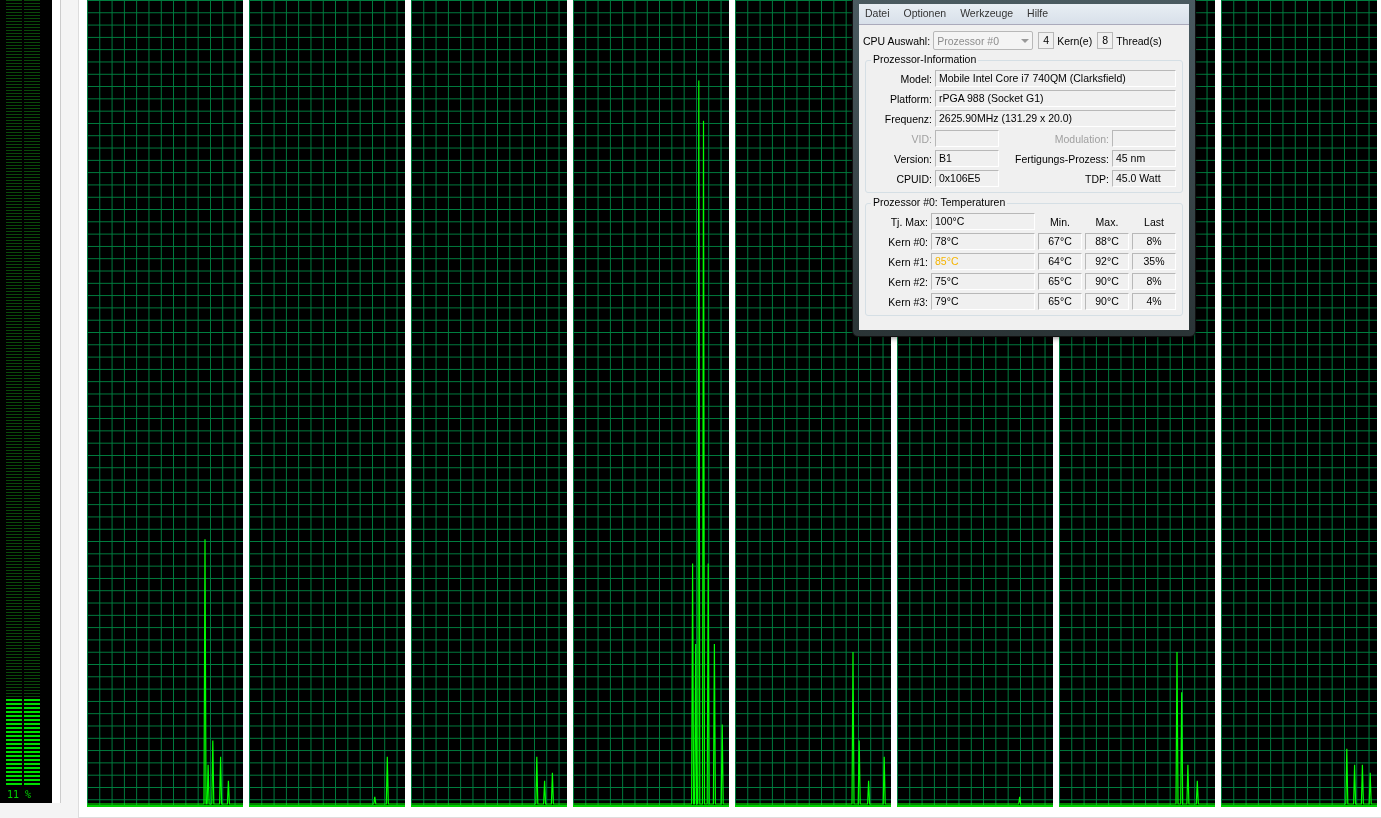 This screenshot has height=818, width=1381. I want to click on value-field: 2625.90MHz (131.29 x 20.0), so click(1055, 118).